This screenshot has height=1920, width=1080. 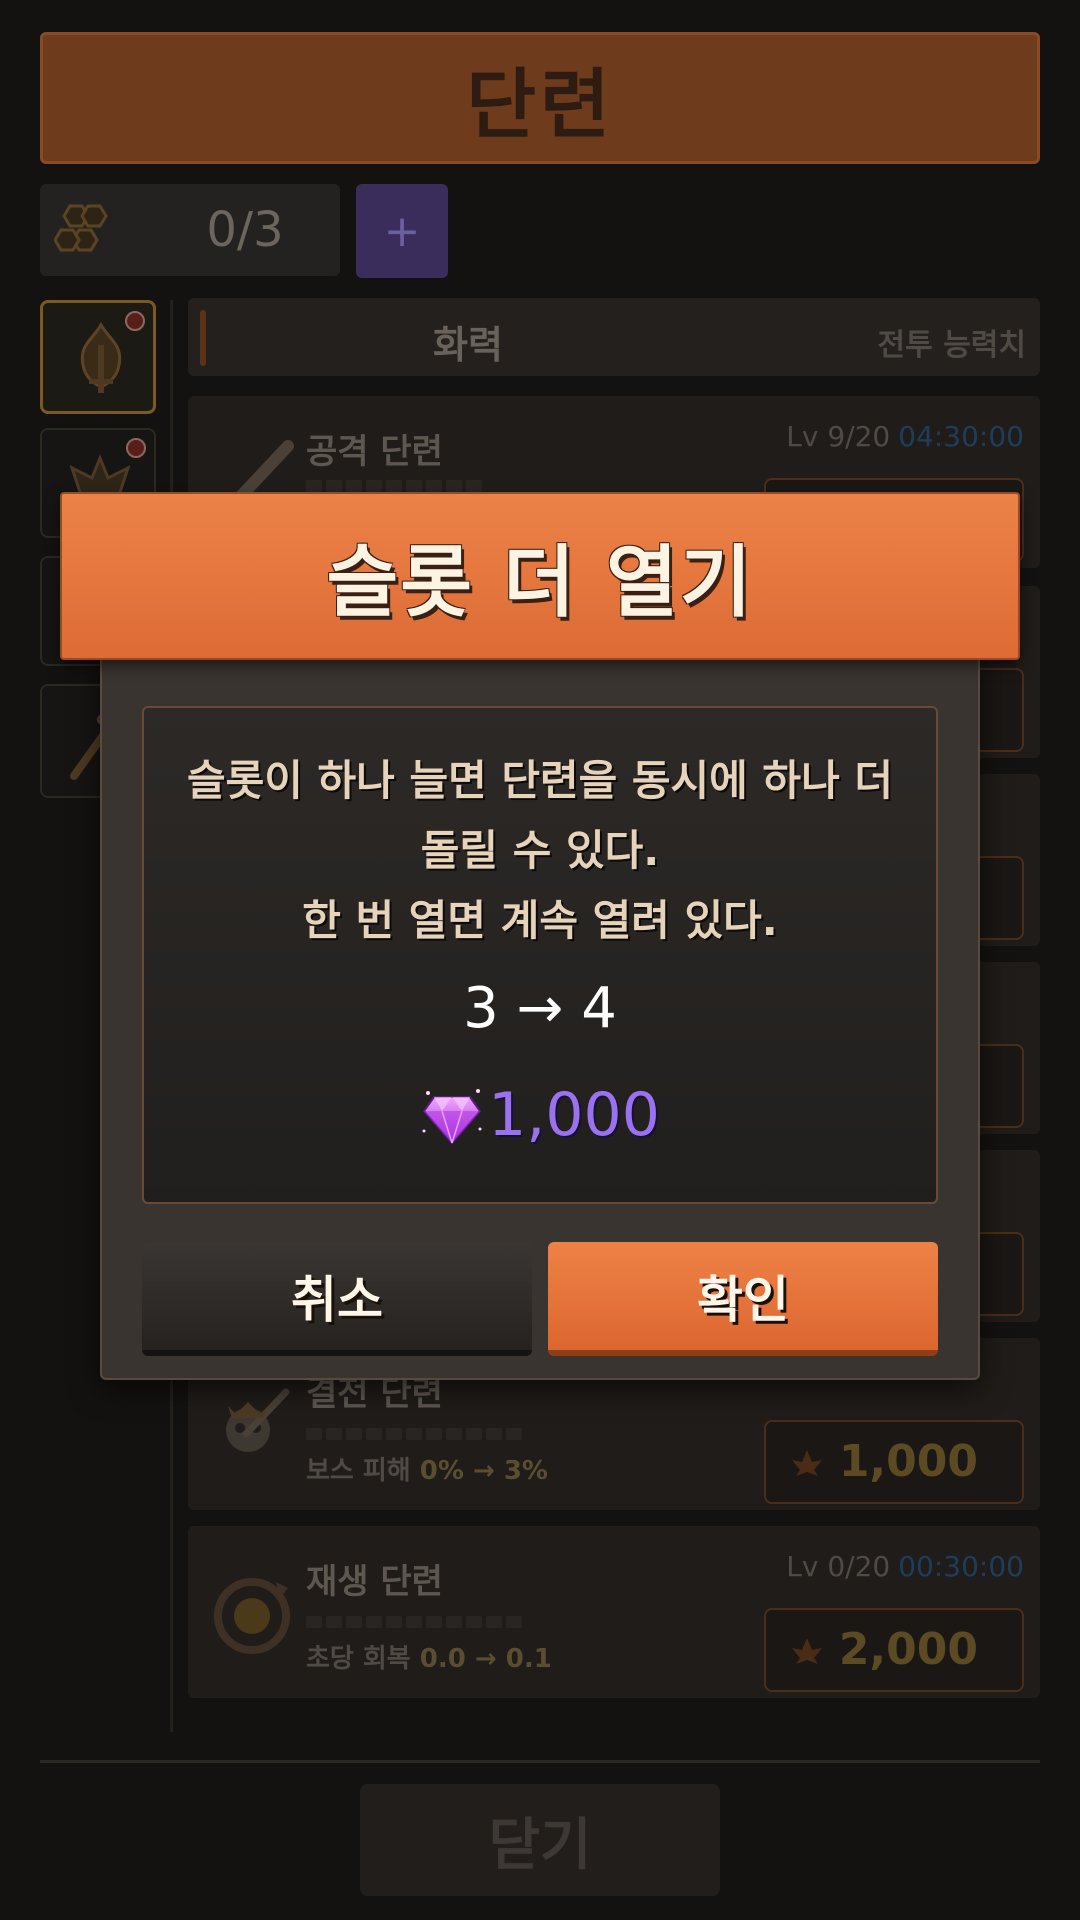 I want to click on effect-label: 초당 회복, so click(x=358, y=1659).